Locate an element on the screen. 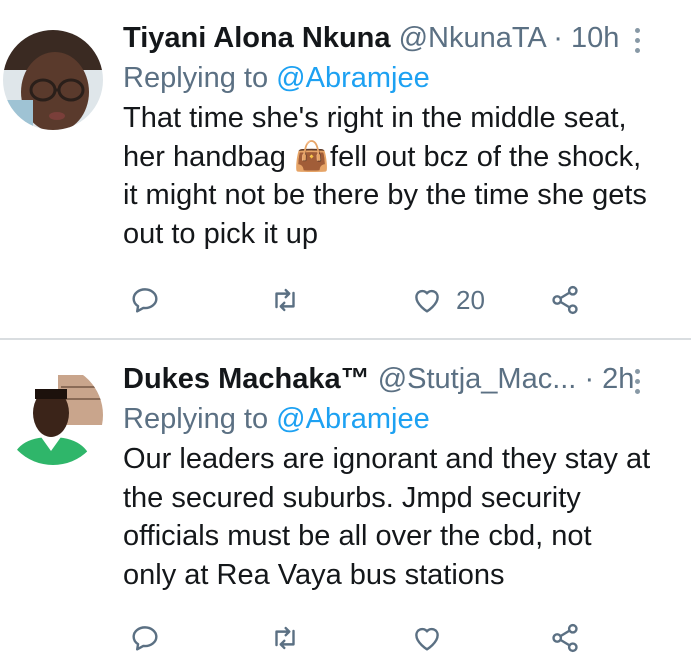 This screenshot has height=670, width=691. tweet-text-line: only at Rea Vaya bus stations is located at coordinates (314, 574).